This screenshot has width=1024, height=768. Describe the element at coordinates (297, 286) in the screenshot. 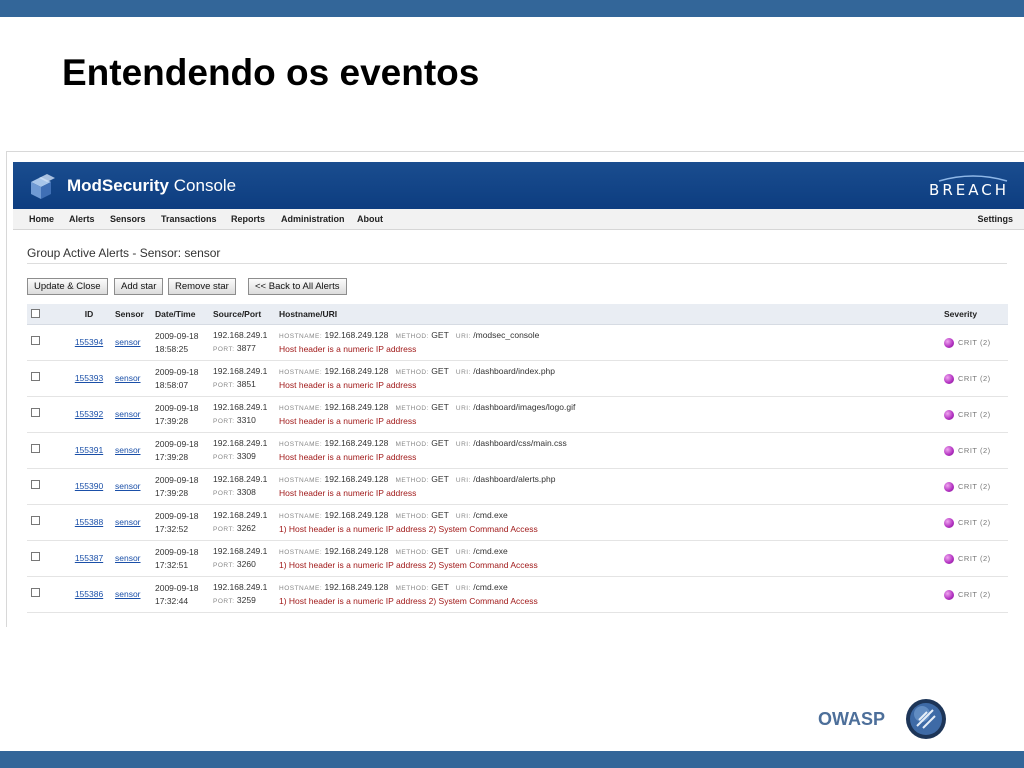

I see `back-to-all-alerts-button: << Back to All Alerts` at that location.